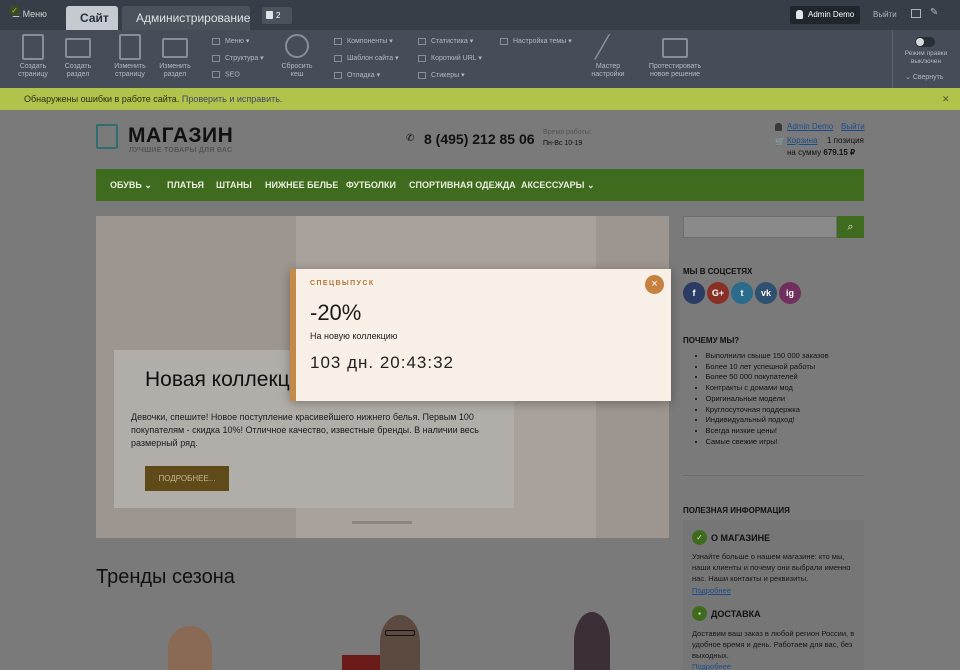 This screenshot has height=670, width=960. What do you see at coordinates (934, 12) in the screenshot?
I see `pin-icon: ✎` at bounding box center [934, 12].